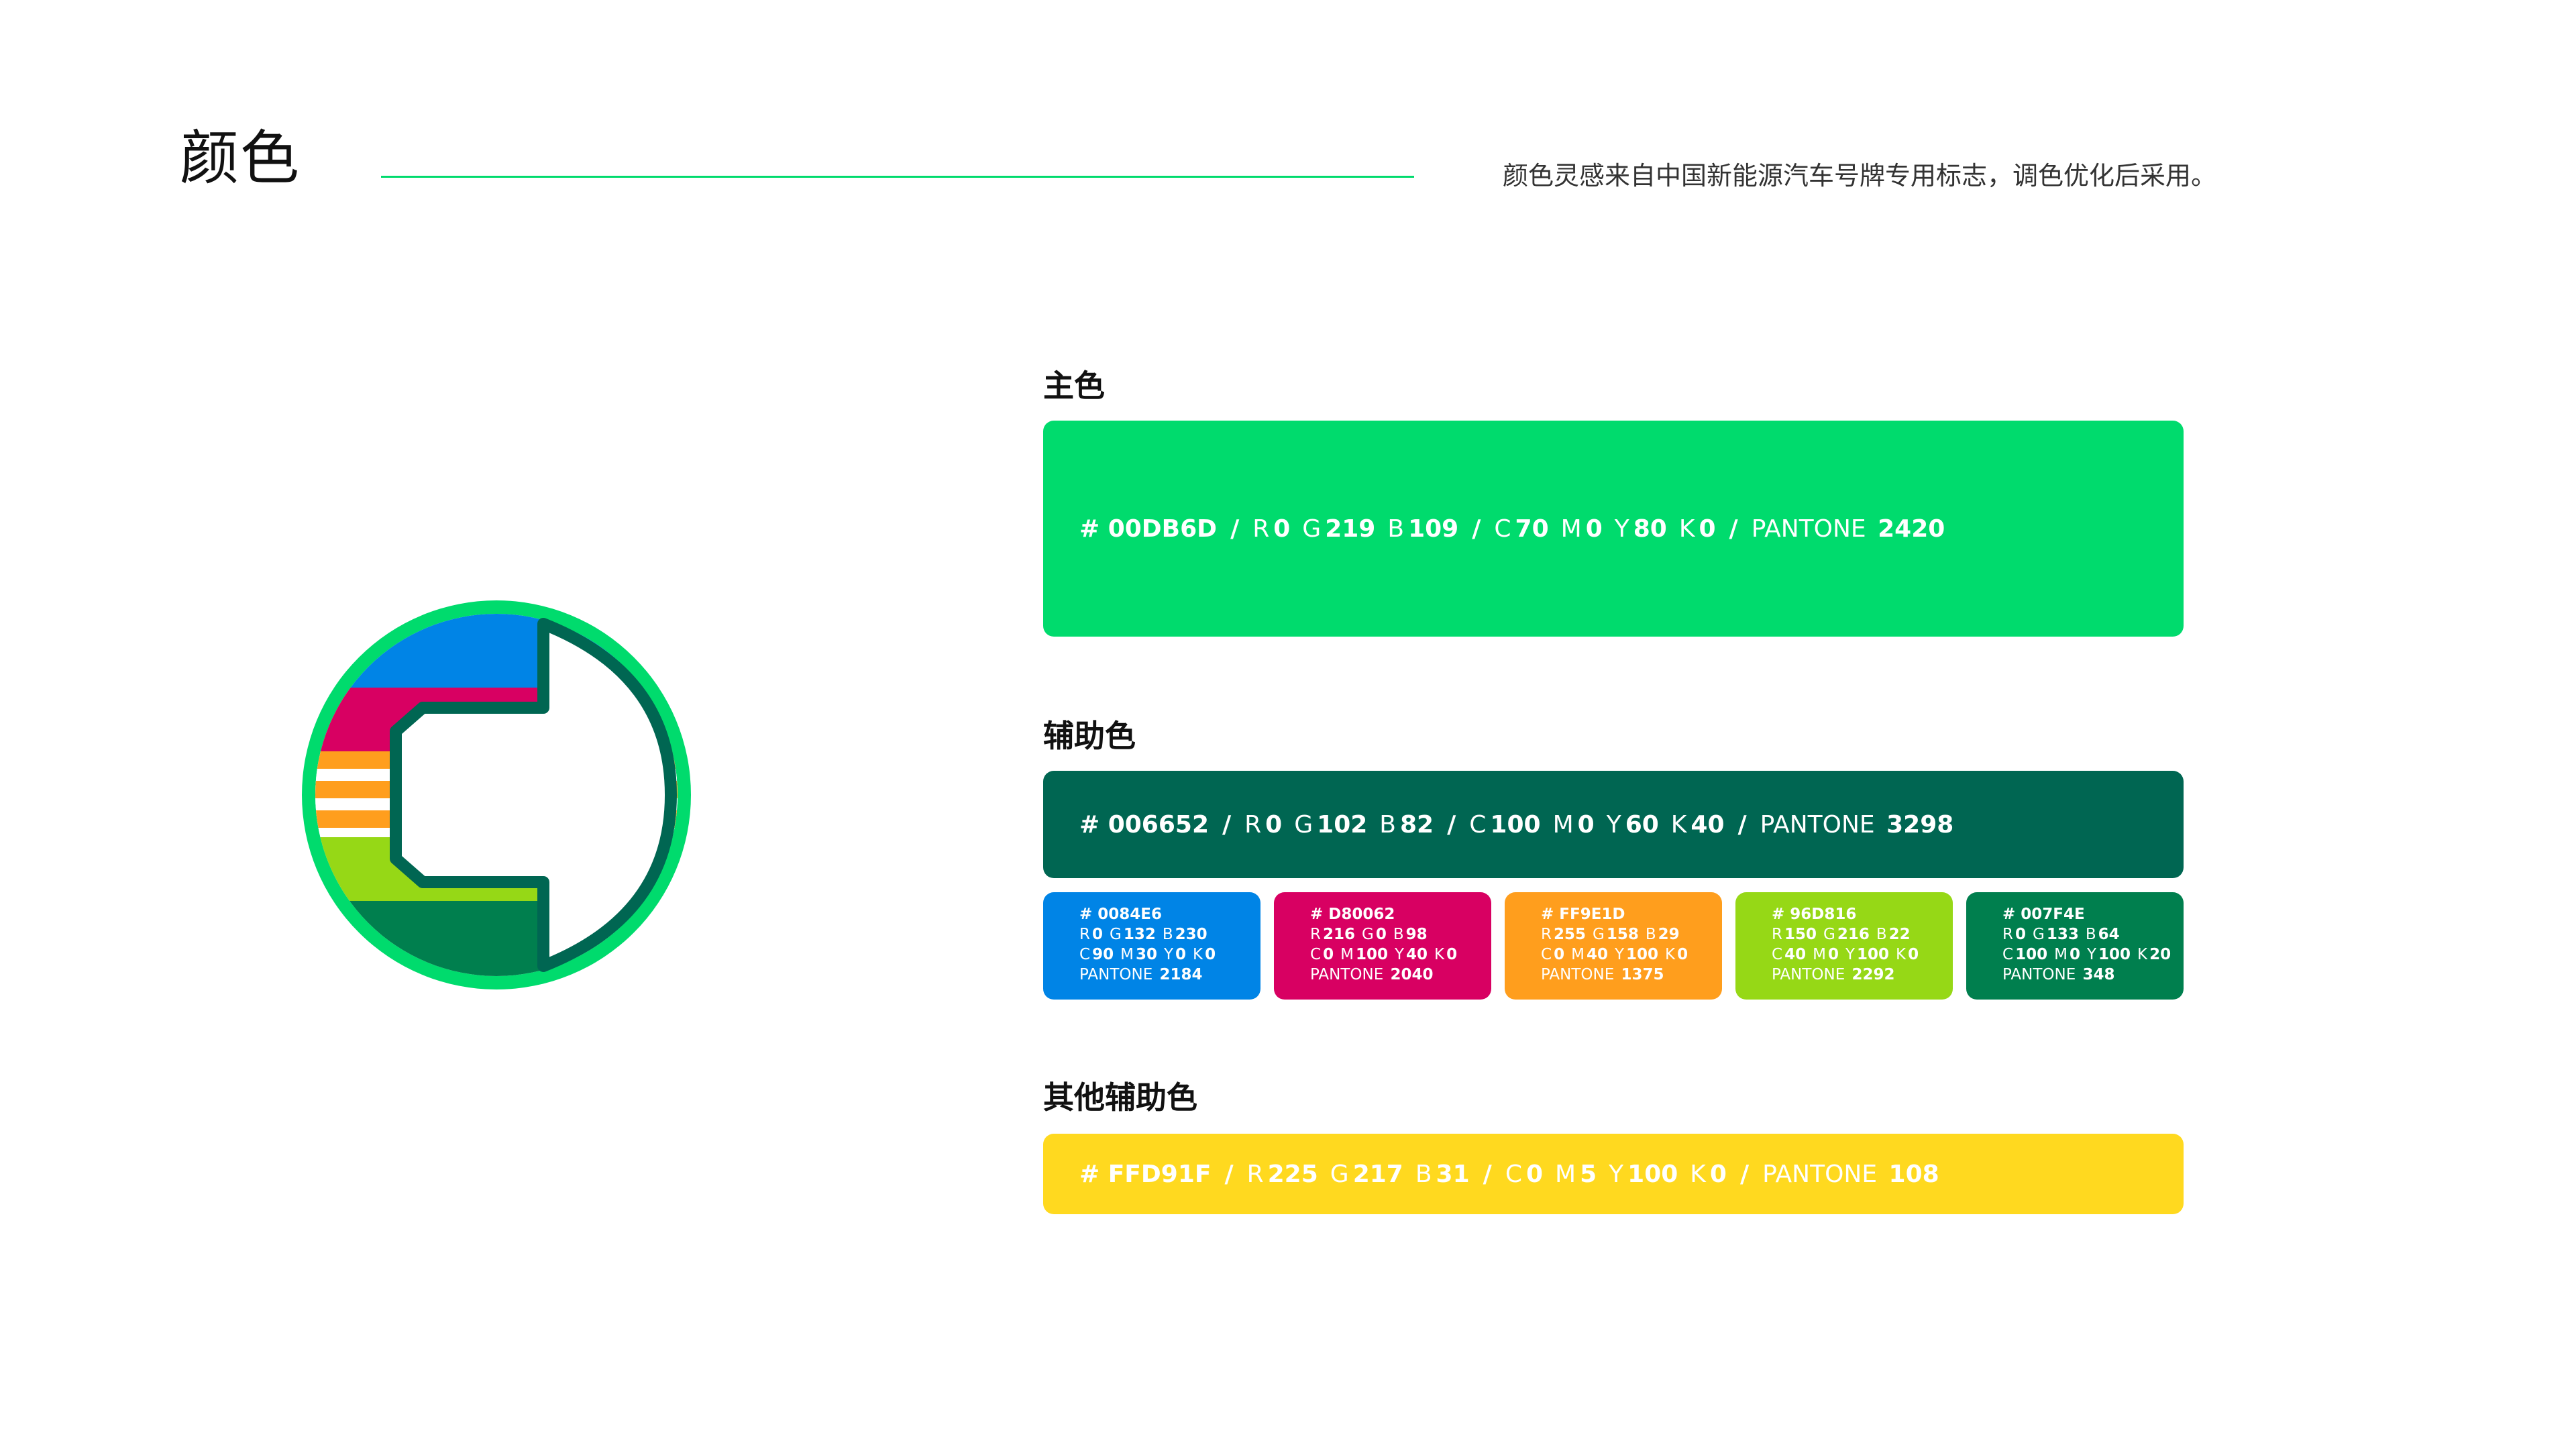 This screenshot has height=1449, width=2576. Describe the element at coordinates (1148, 529) in the screenshot. I see `primary-hex: # 00DB6D` at that location.